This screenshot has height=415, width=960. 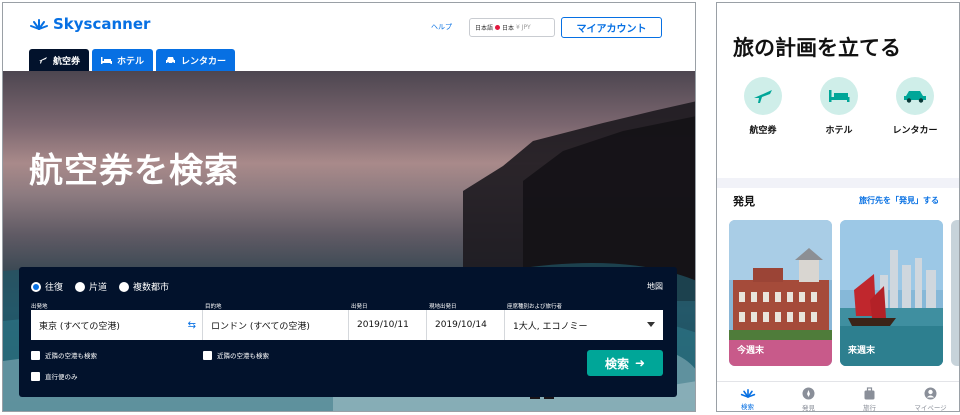 What do you see at coordinates (523, 27) in the screenshot?
I see `locale-currency: ¥ JPY` at bounding box center [523, 27].